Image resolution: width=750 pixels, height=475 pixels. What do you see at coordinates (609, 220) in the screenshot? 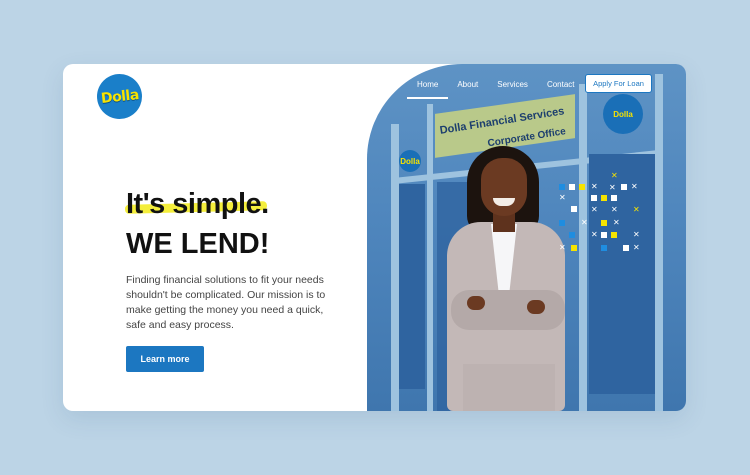
I see `decorative-pattern: ✕ ✕ ✕ ✕ ✕ ✕ ✕ ✕ ✕ ✕ ✕ ✕ ✕ ✕` at bounding box center [609, 220].